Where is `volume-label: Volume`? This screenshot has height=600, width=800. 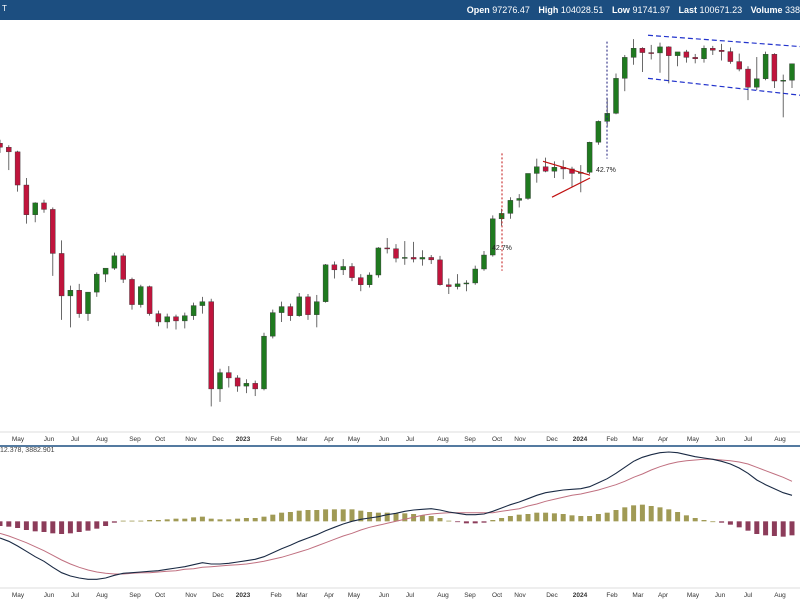 volume-label: Volume is located at coordinates (766, 10).